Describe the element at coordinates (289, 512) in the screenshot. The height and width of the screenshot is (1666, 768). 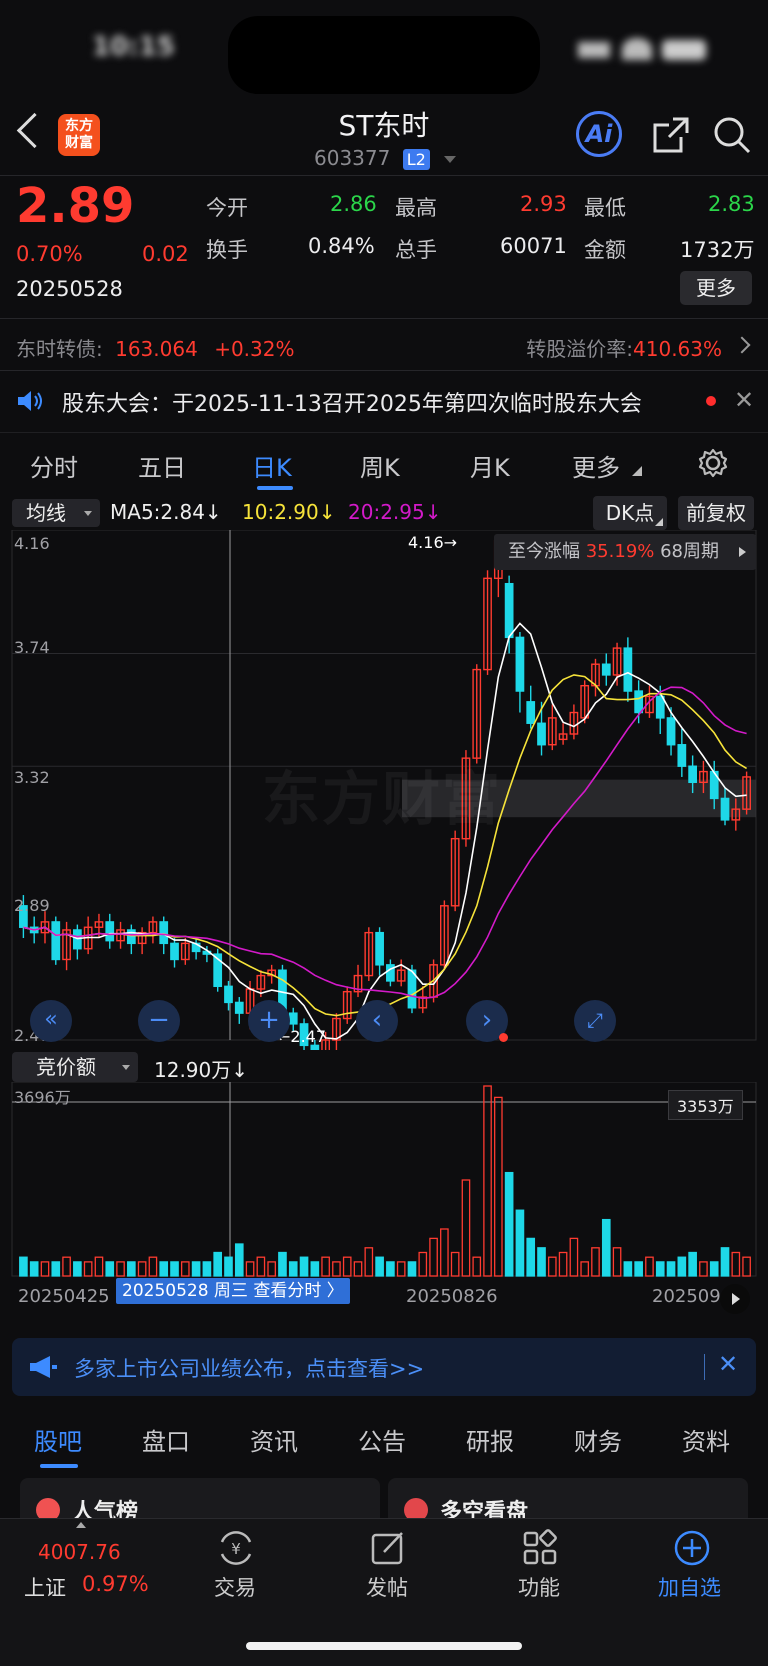
I see `ma10-value: 10:2.90↓` at that location.